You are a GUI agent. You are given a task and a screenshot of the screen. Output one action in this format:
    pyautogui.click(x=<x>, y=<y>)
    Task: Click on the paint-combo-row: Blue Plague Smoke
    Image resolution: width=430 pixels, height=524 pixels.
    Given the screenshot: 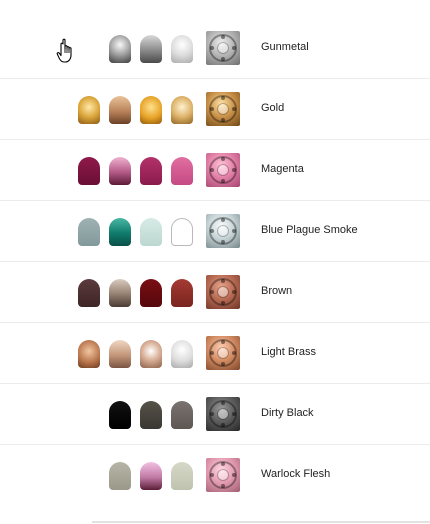 What is the action you would take?
    pyautogui.click(x=215, y=231)
    